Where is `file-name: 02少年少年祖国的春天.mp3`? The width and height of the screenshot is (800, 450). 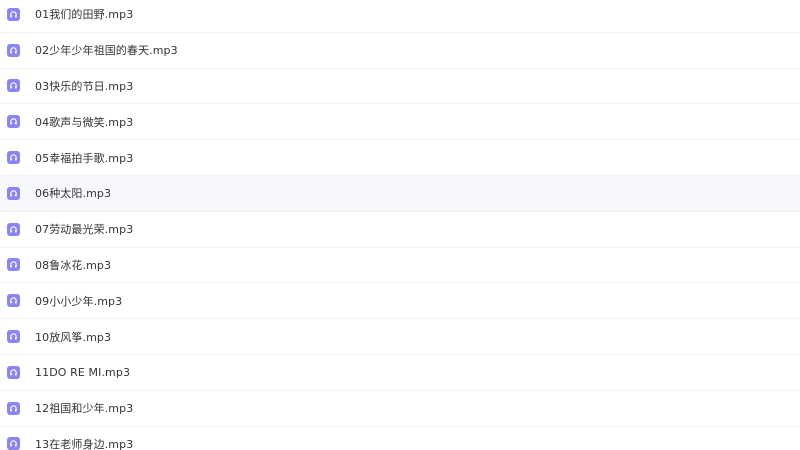 file-name: 02少年少年祖国的春天.mp3 is located at coordinates (106, 51).